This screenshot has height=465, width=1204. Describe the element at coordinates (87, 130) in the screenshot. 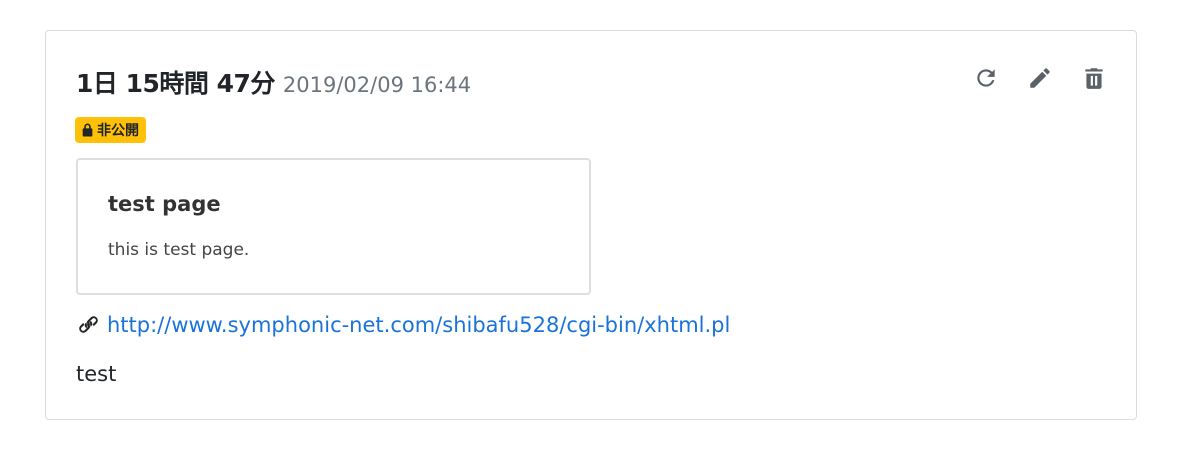

I see `lock-icon` at that location.